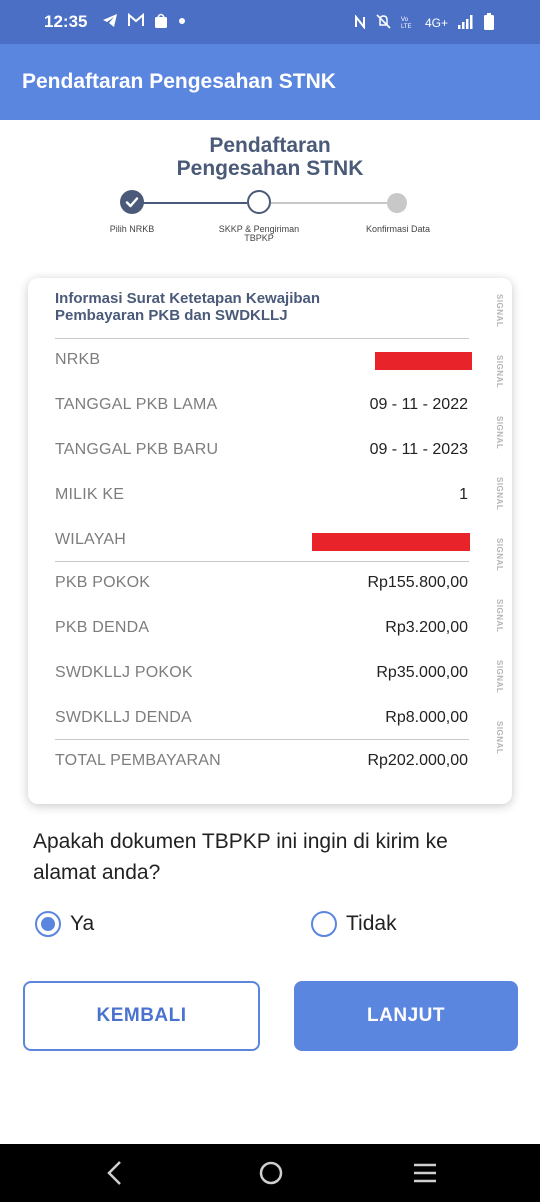 The width and height of the screenshot is (540, 1202). What do you see at coordinates (136, 22) in the screenshot?
I see `gmail-icon` at bounding box center [136, 22].